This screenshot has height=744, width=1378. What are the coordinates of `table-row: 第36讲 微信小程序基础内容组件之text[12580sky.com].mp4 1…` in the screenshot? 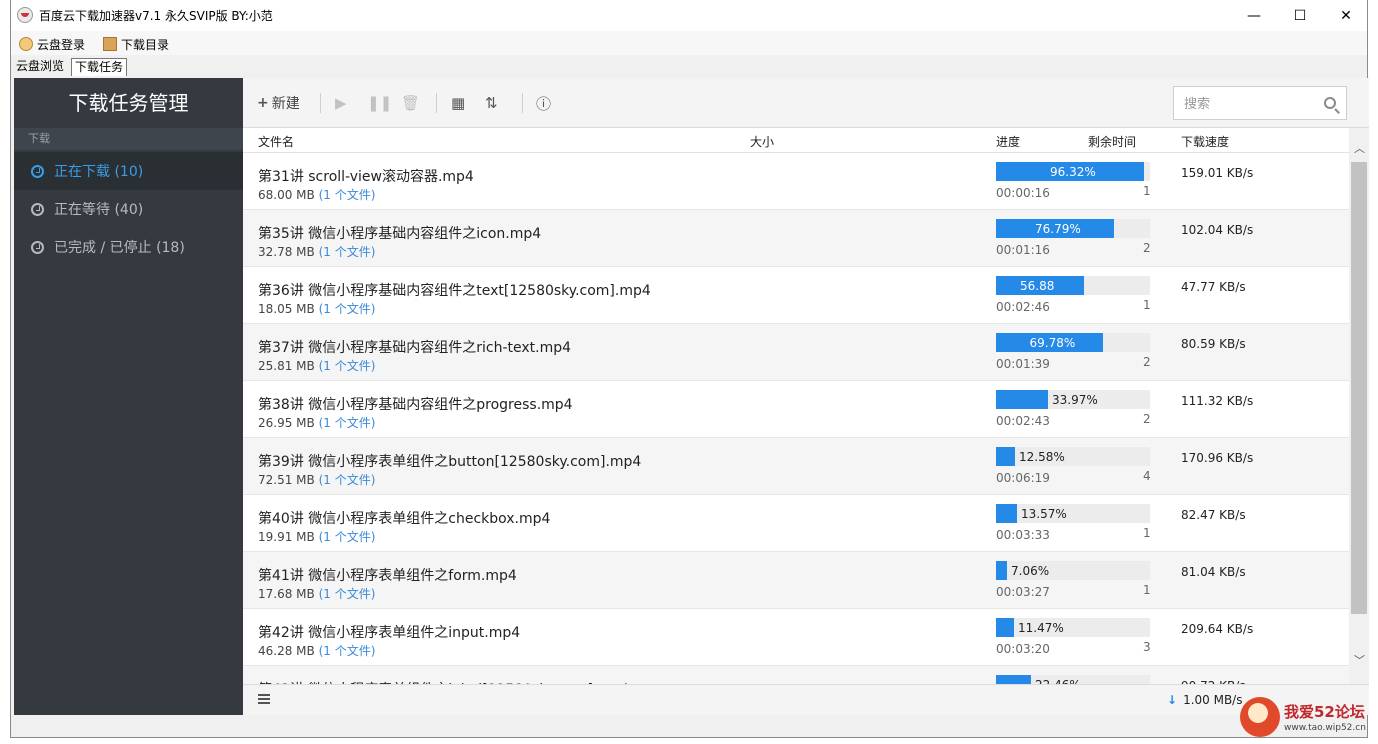 It's located at (796, 295).